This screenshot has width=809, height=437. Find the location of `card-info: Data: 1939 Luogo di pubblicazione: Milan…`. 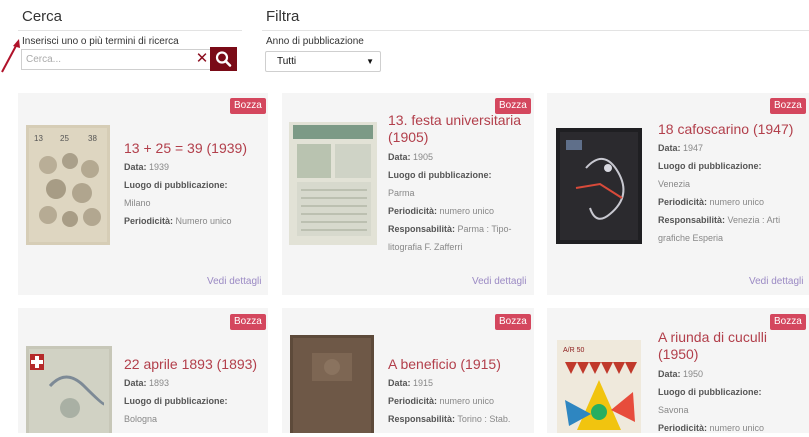

card-info: Data: 1939 Luogo di pubblicazione: Milan… is located at coordinates (191, 194).